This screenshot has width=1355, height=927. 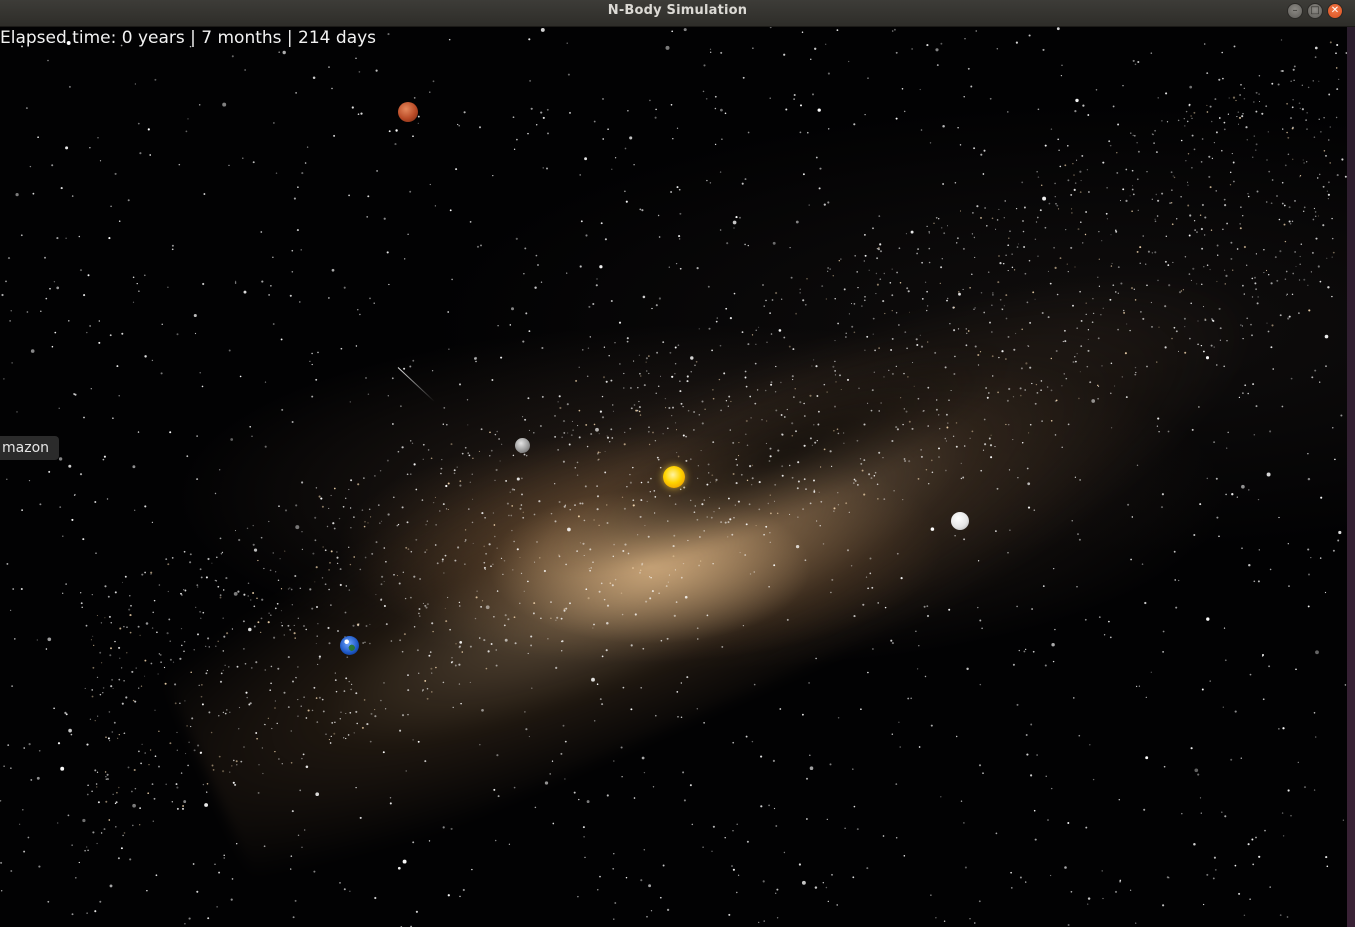 I want to click on close-button: ✕, so click(x=1335, y=11).